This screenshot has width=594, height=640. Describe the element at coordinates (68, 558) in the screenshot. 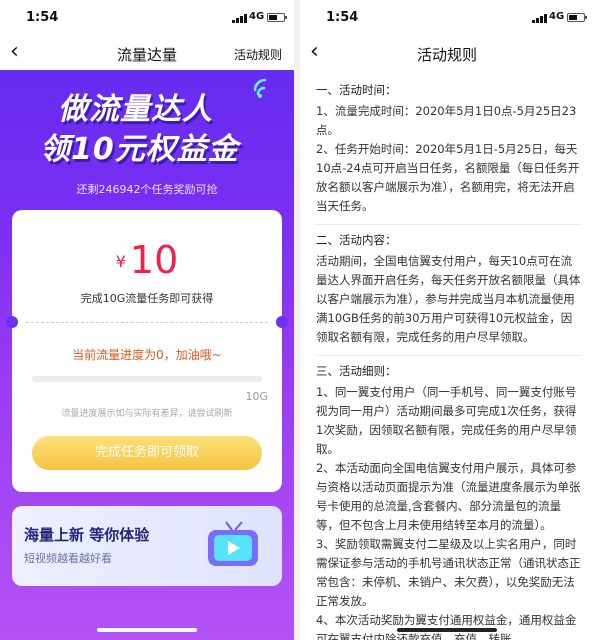

I see `promo-subtitle: 短视频越看越好看` at that location.